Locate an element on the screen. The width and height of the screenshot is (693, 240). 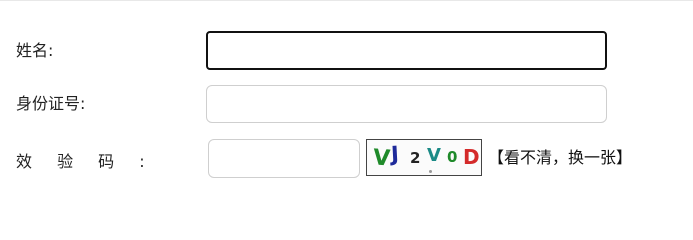
top-divider is located at coordinates (346, 0).